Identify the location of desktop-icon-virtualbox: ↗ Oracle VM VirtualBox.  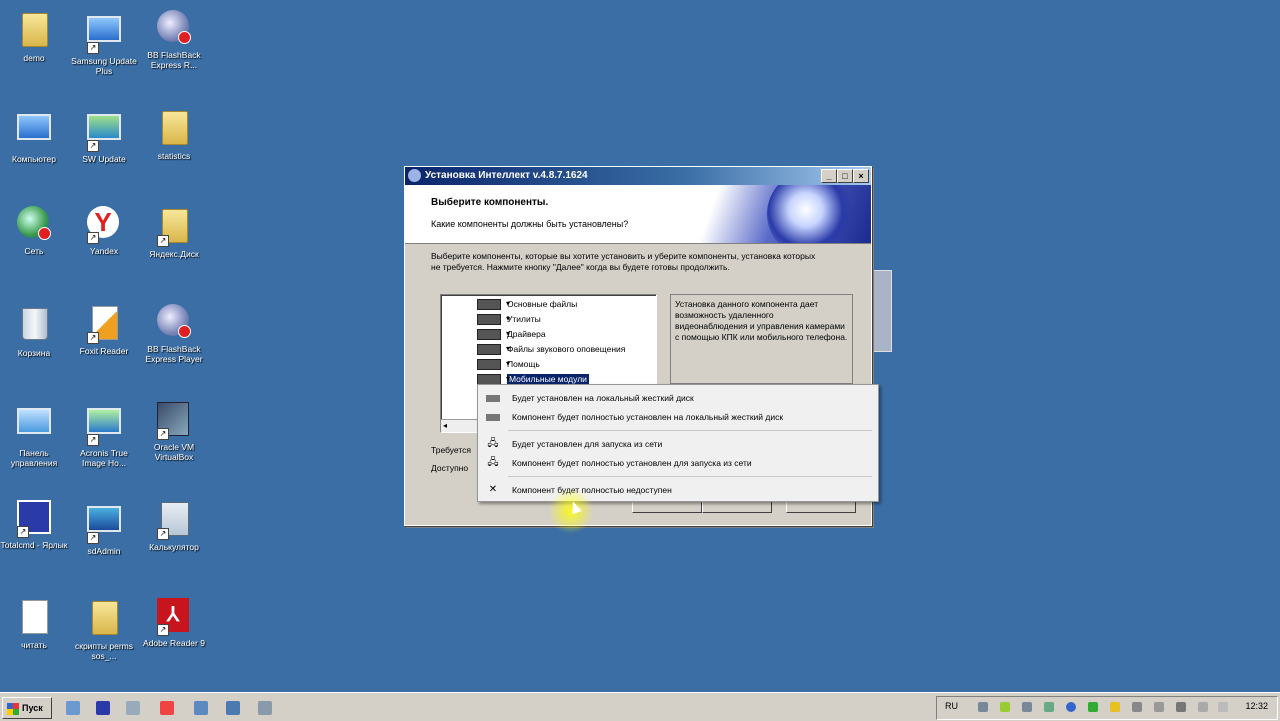
(174, 432).